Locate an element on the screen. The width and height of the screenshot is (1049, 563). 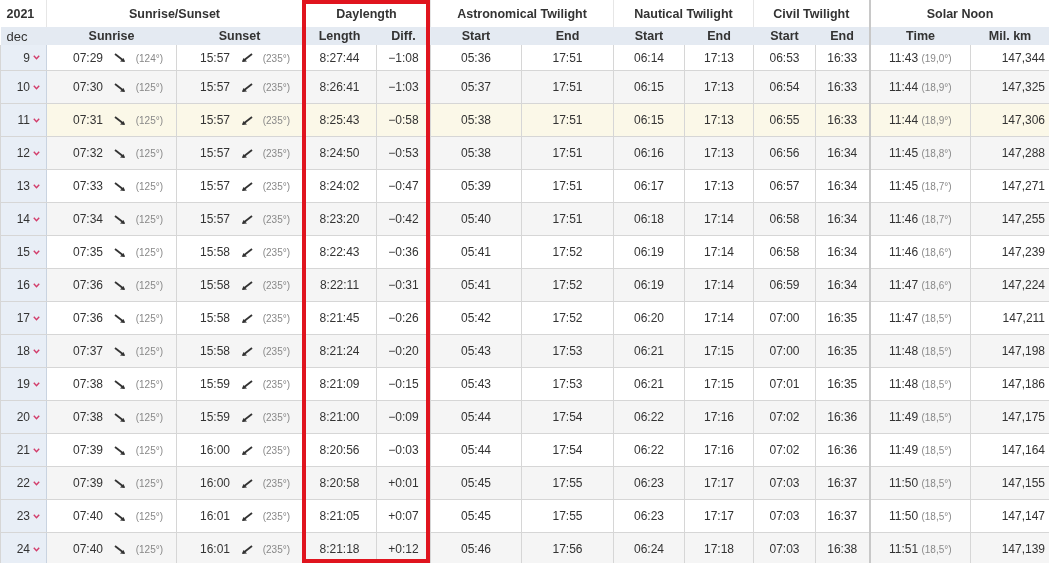
altitude-text: (18,9°) is located at coordinates (936, 120).